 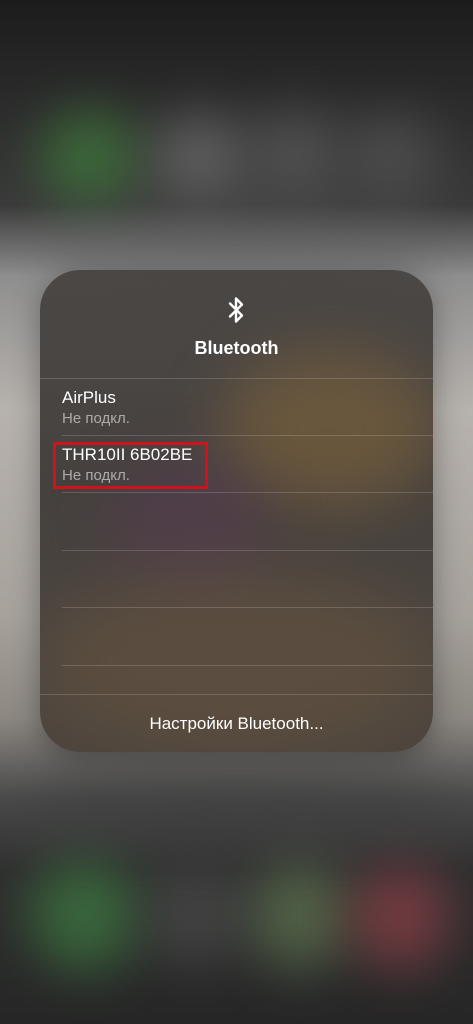 What do you see at coordinates (247, 416) in the screenshot?
I see `device-item-airplus: AirPlus Не подкл.` at bounding box center [247, 416].